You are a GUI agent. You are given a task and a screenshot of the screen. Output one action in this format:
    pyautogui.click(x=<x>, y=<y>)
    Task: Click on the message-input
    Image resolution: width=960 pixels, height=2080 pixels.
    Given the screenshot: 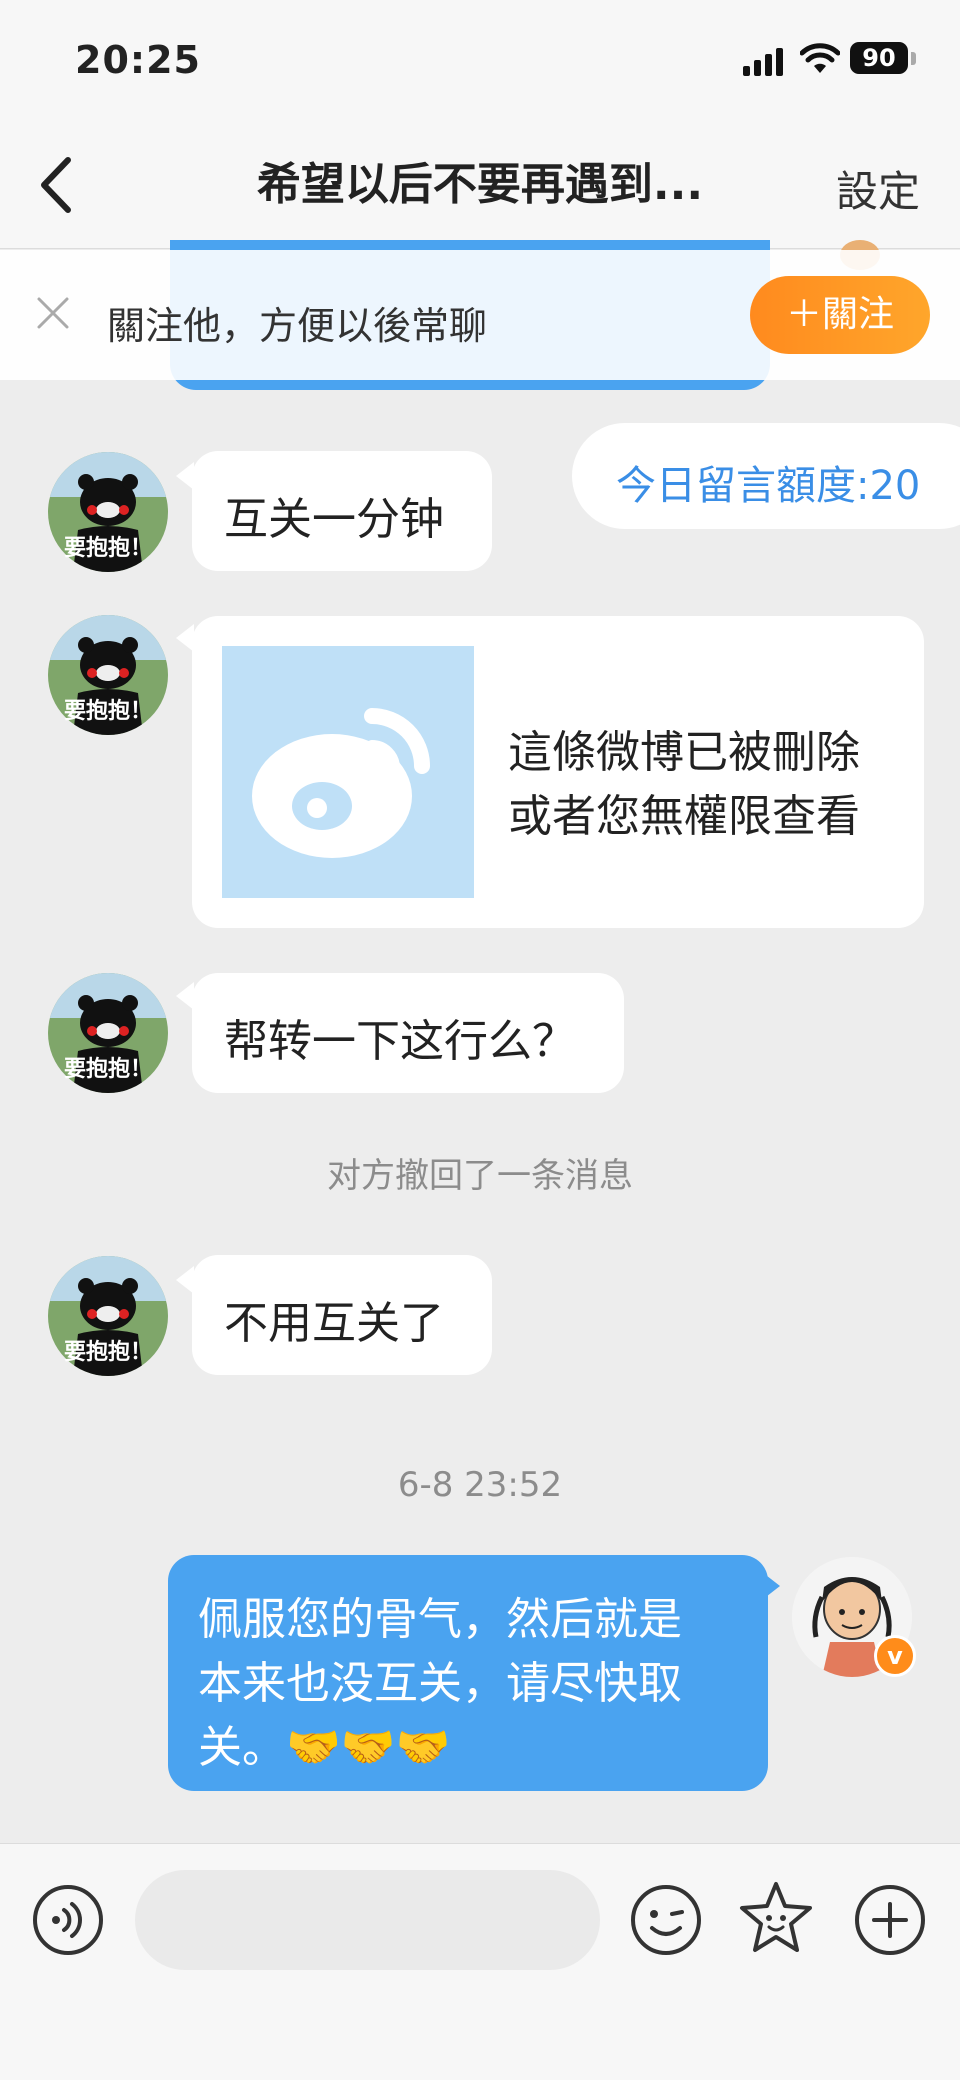 What is the action you would take?
    pyautogui.click(x=367, y=1920)
    